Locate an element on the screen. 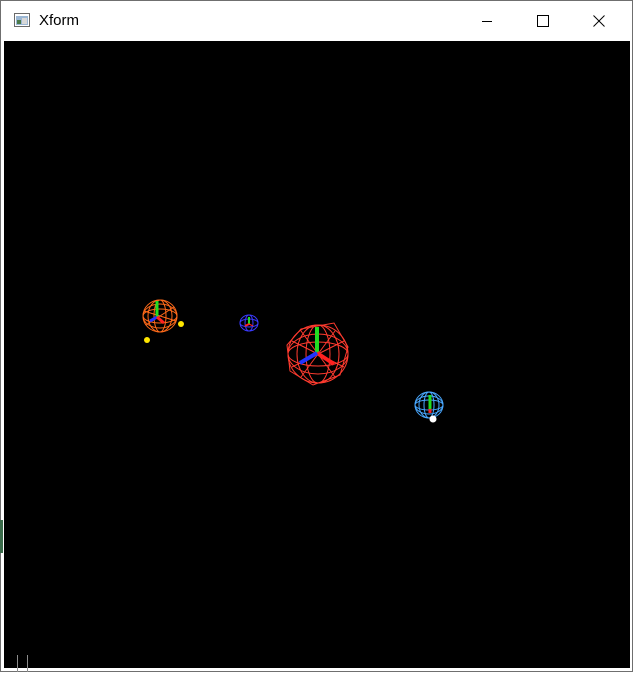 Image resolution: width=633 pixels, height=677 pixels. scene-canvas is located at coordinates (293, 361).